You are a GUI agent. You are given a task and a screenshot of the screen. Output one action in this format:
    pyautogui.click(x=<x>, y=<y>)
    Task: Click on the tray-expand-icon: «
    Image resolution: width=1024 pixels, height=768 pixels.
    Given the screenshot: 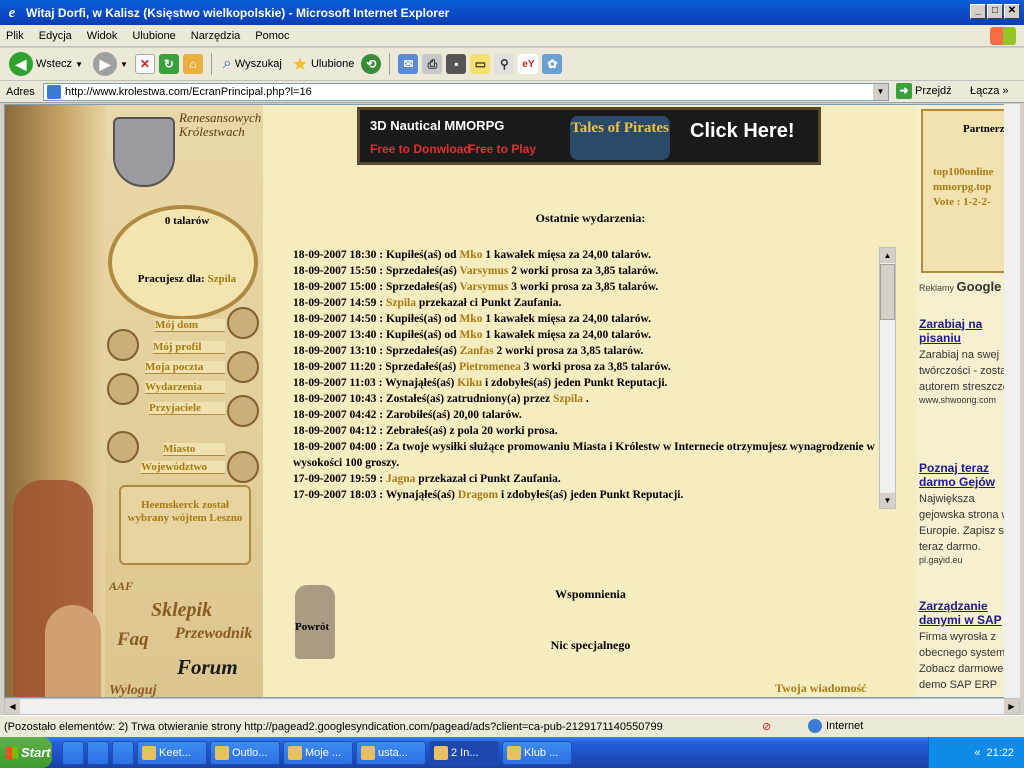 What is the action you would take?
    pyautogui.click(x=977, y=753)
    